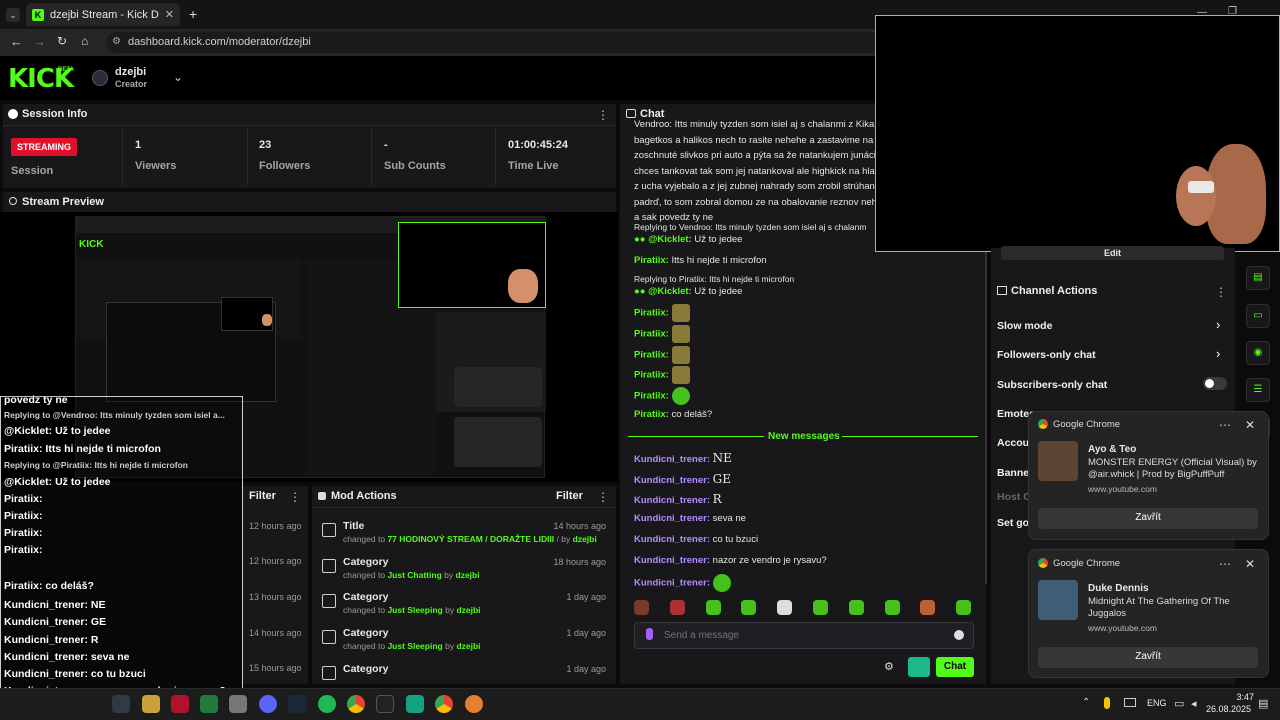 The height and width of the screenshot is (720, 1280). I want to click on back-icon: ←, so click(16, 41).